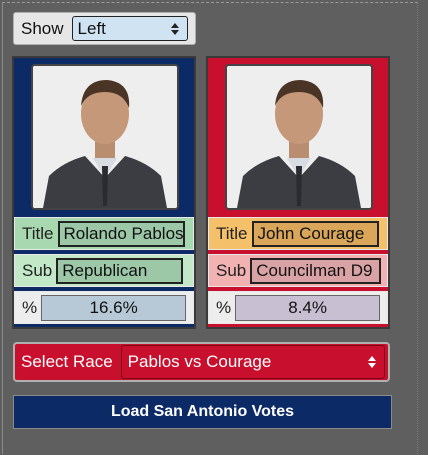 The image size is (428, 455). I want to click on show-control: Show Left, so click(104, 28).